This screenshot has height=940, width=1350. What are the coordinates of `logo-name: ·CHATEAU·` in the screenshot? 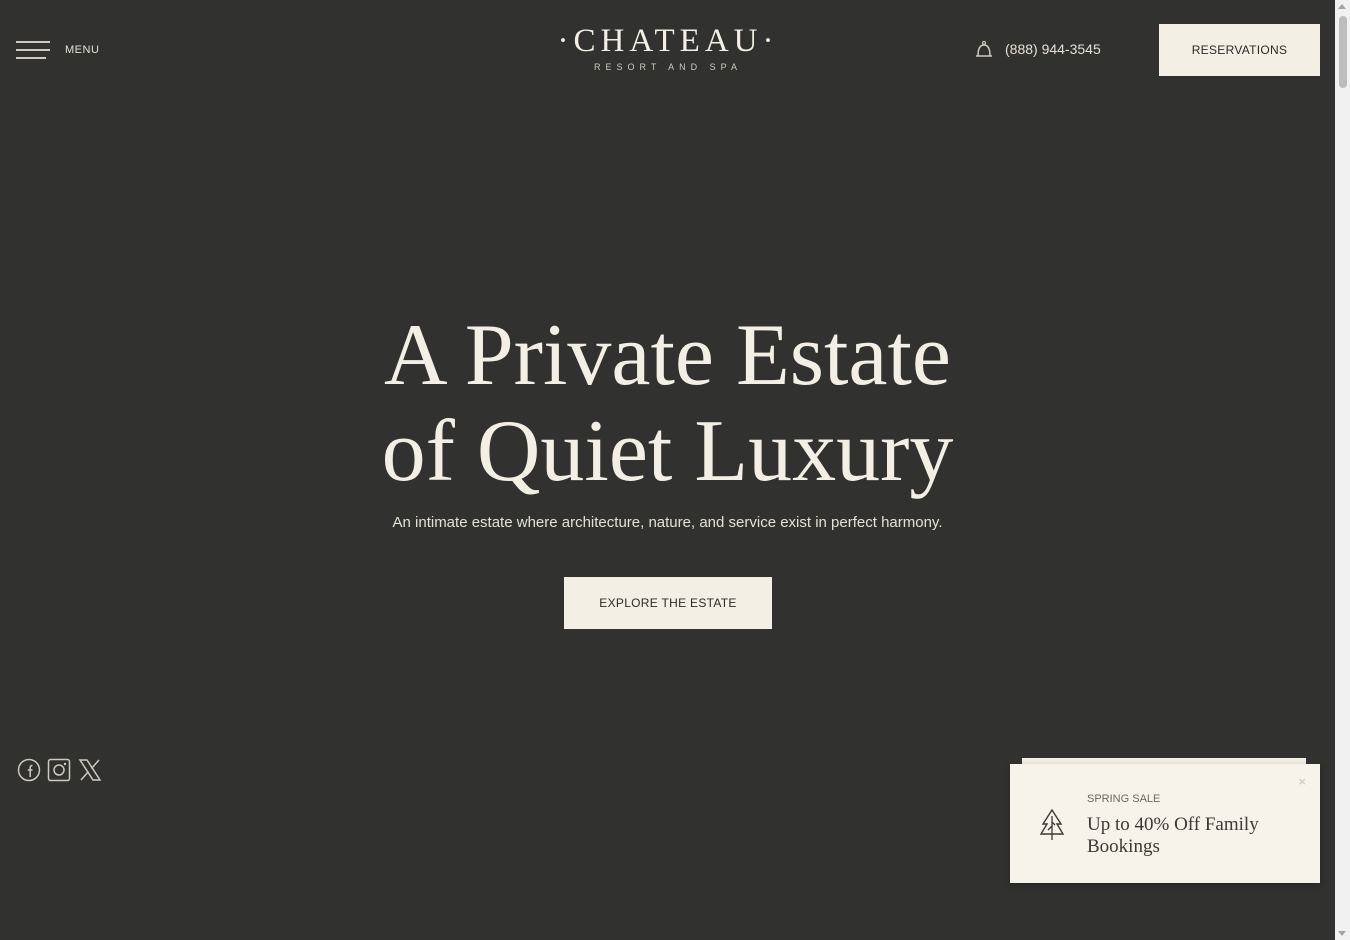 It's located at (668, 41).